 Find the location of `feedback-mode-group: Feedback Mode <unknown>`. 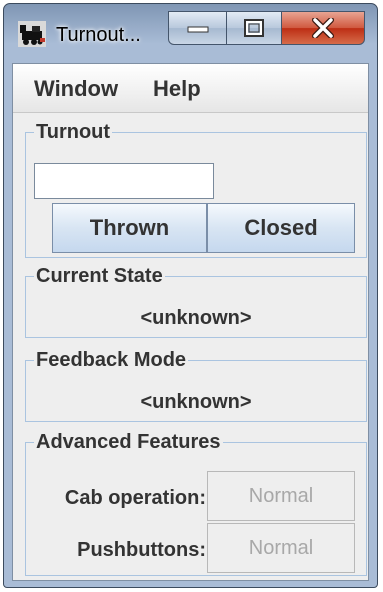

feedback-mode-group: Feedback Mode <unknown> is located at coordinates (196, 385).